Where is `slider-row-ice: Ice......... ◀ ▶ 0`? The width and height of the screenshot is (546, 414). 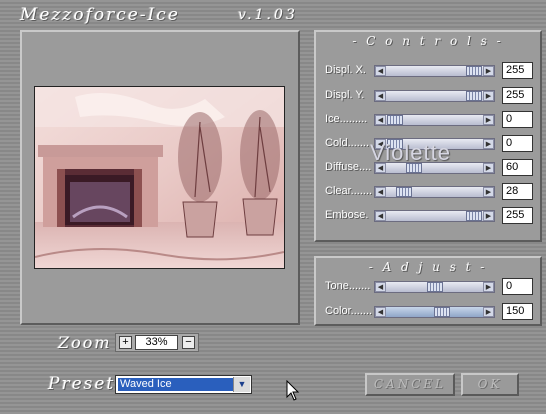
slider-row-ice: Ice......... ◀ ▶ 0 is located at coordinates (432, 120).